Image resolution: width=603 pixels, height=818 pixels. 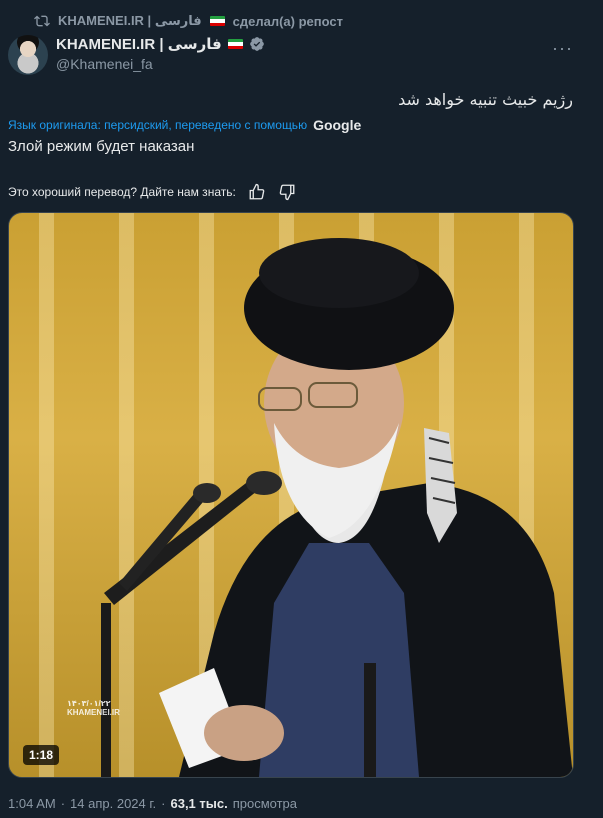 What do you see at coordinates (562, 48) in the screenshot?
I see `more-options-icon: ···` at bounding box center [562, 48].